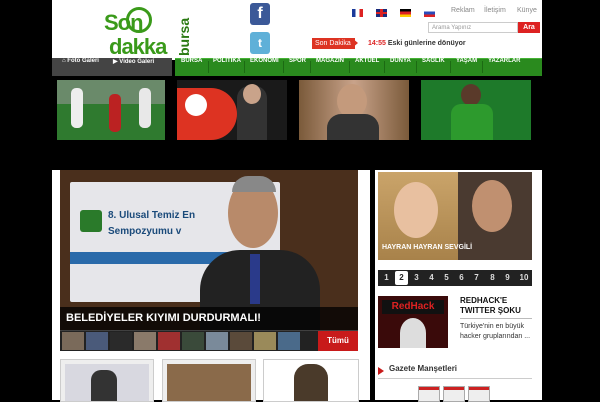  Describe the element at coordinates (527, 10) in the screenshot. I see `link-kunye: Künye` at that location.